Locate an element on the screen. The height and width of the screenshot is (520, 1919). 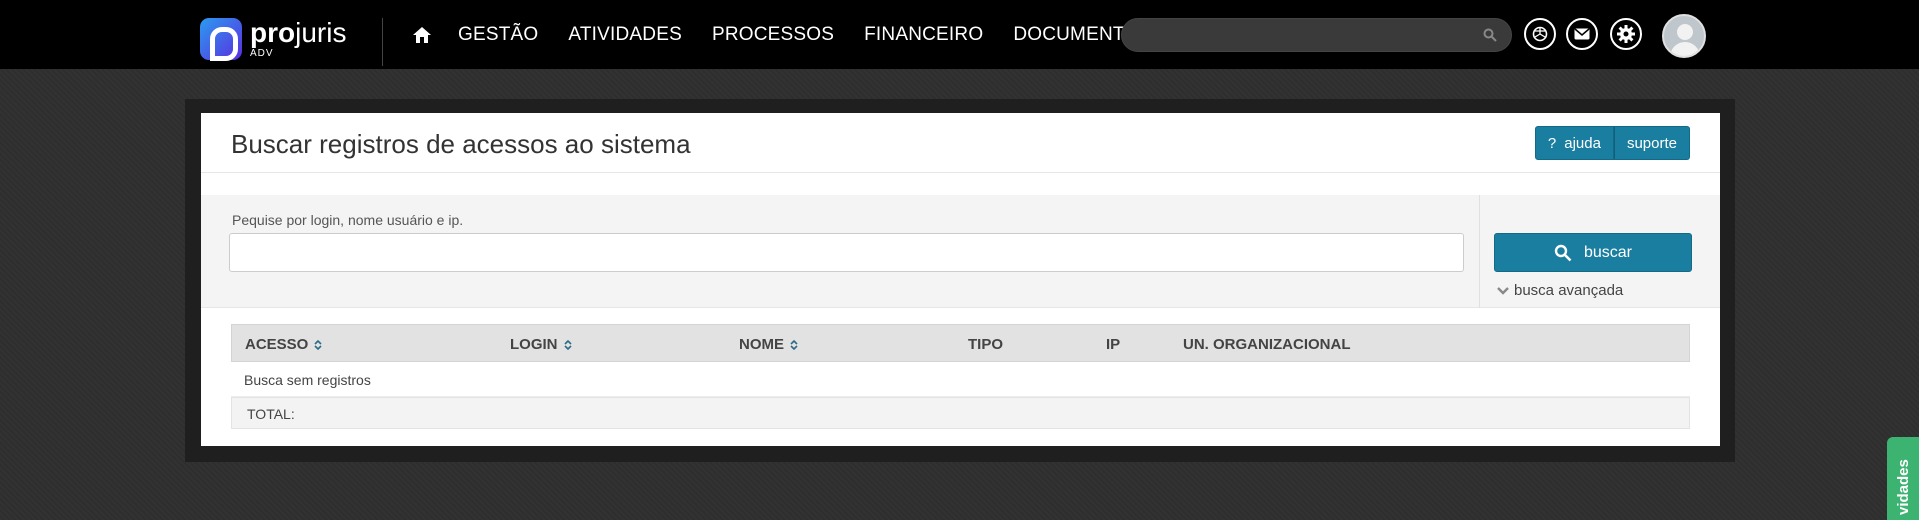
column-header-login: LOGIN is located at coordinates (541, 344).